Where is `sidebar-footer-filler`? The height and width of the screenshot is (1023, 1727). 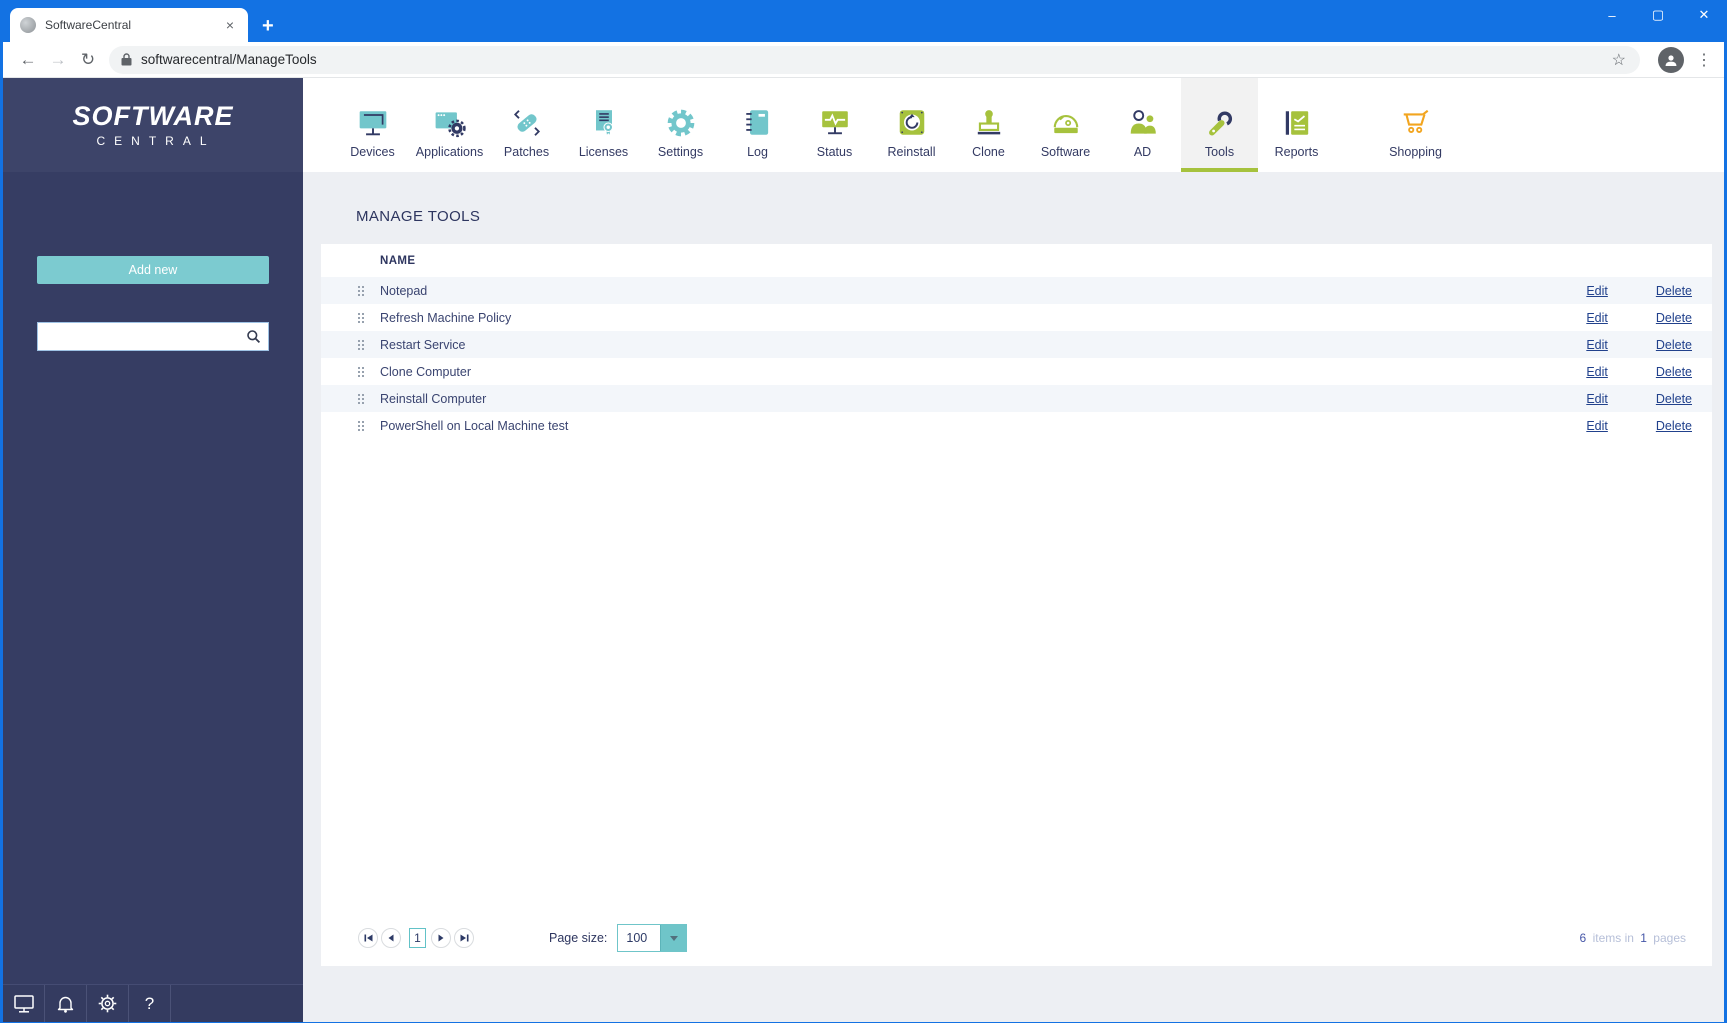 sidebar-footer-filler is located at coordinates (237, 1003).